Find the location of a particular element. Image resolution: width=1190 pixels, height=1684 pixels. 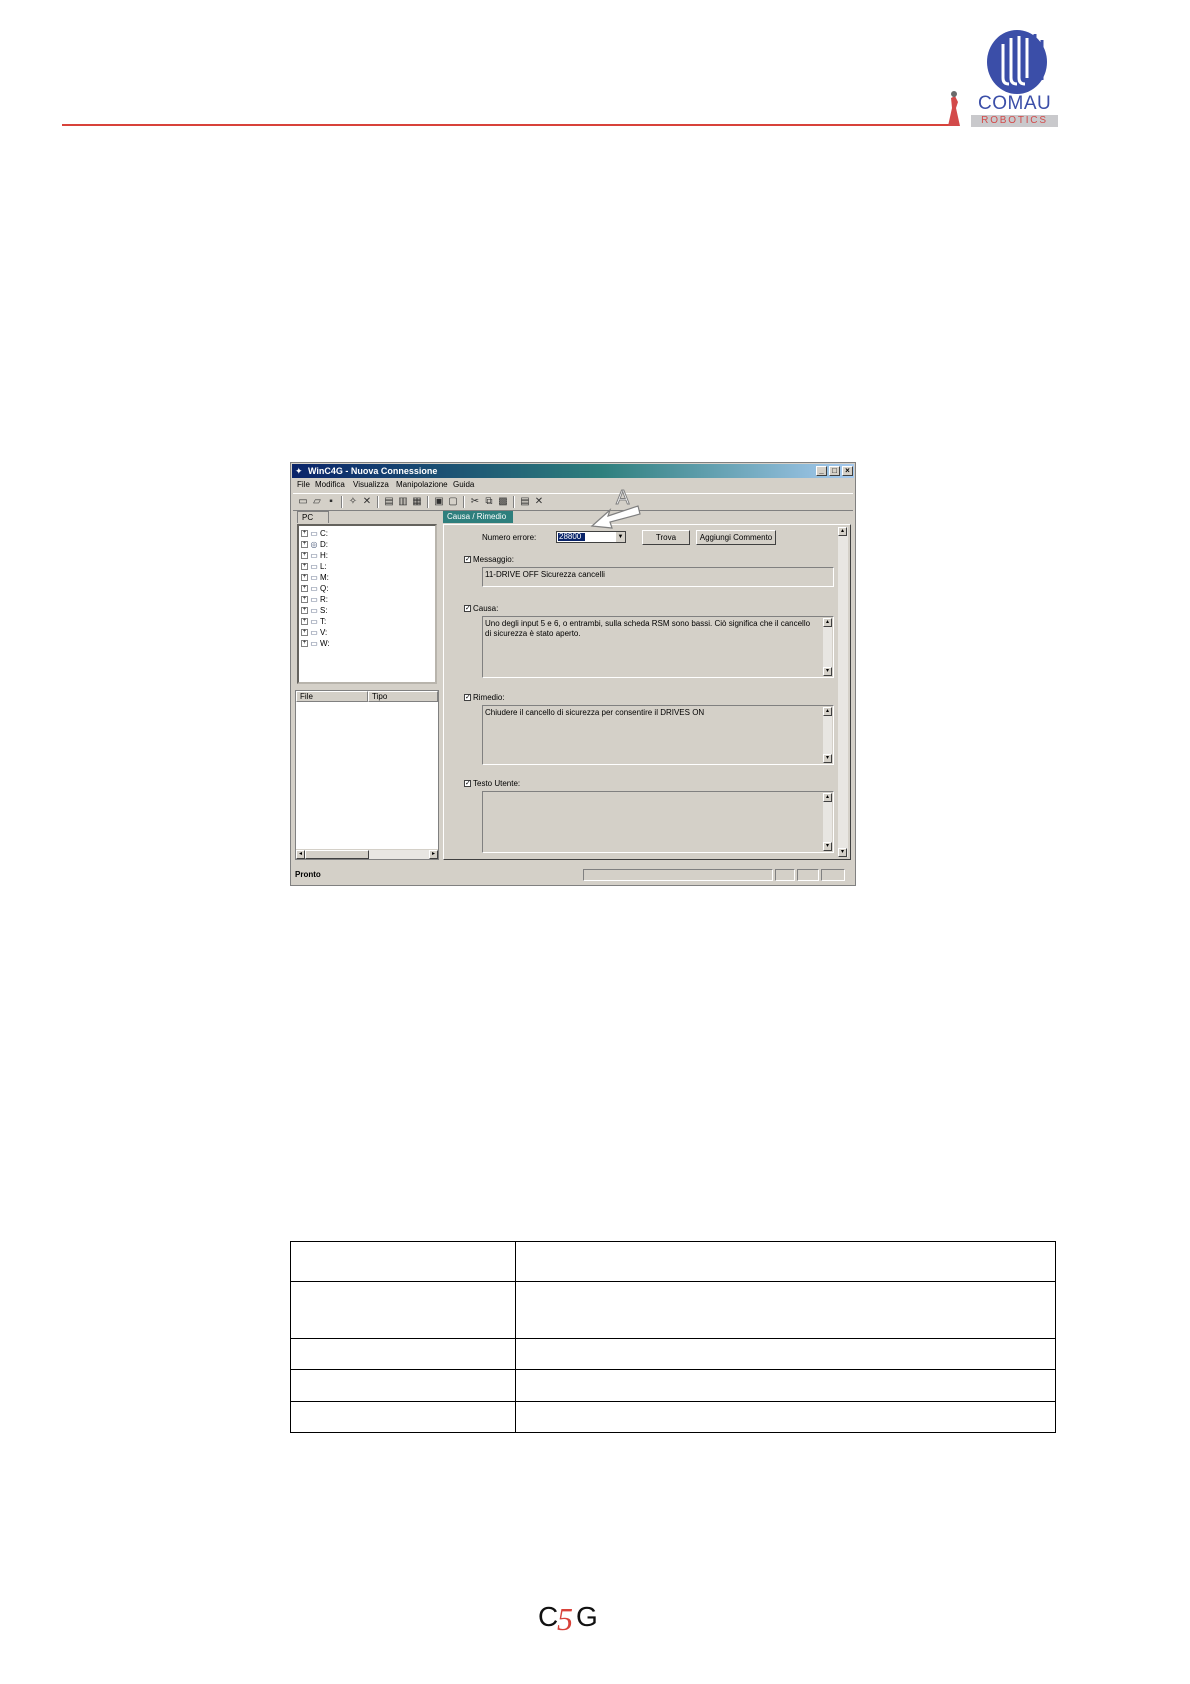

properties-icon: ▣ is located at coordinates (439, 502).